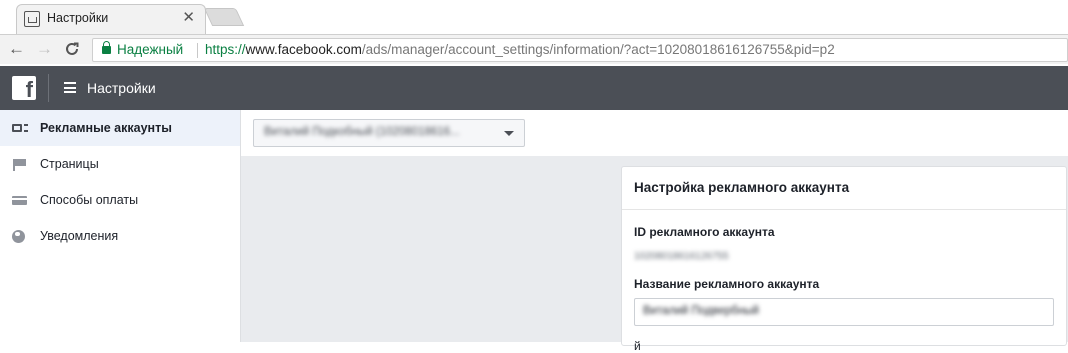 The image size is (1068, 353). I want to click on card-header: Настройка рекламного аккаунта, so click(844, 188).